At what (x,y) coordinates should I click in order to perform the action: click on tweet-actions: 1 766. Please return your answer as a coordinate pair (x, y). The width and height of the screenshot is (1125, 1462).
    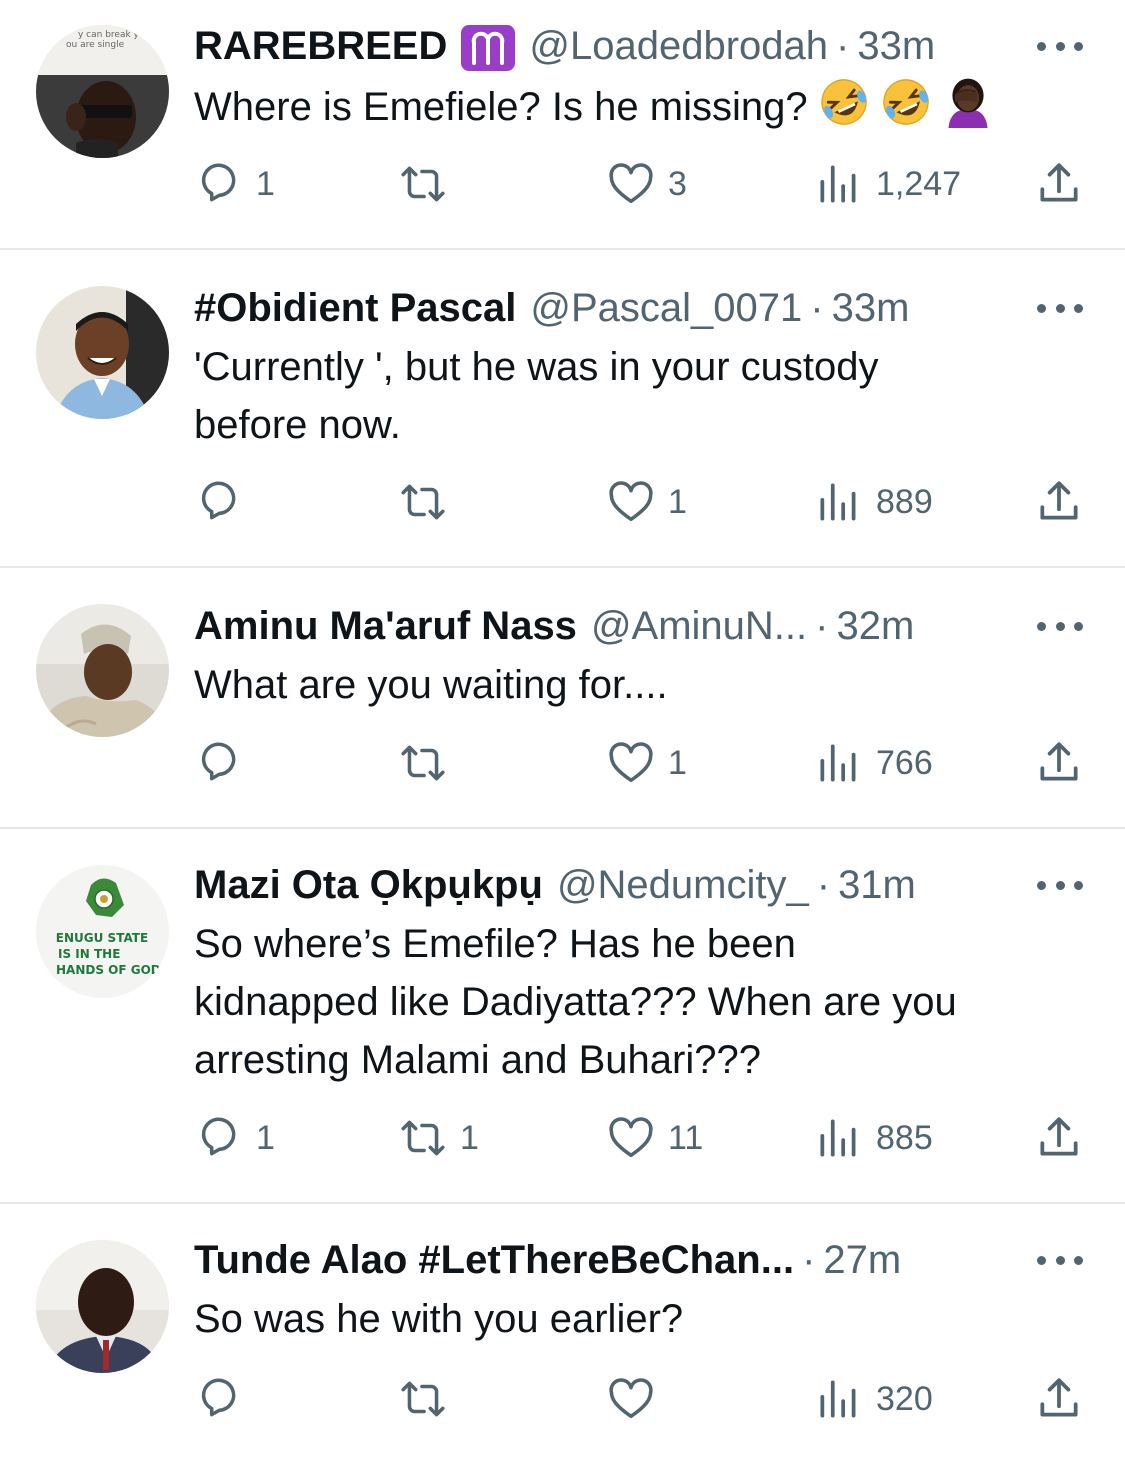
    Looking at the image, I should click on (644, 763).